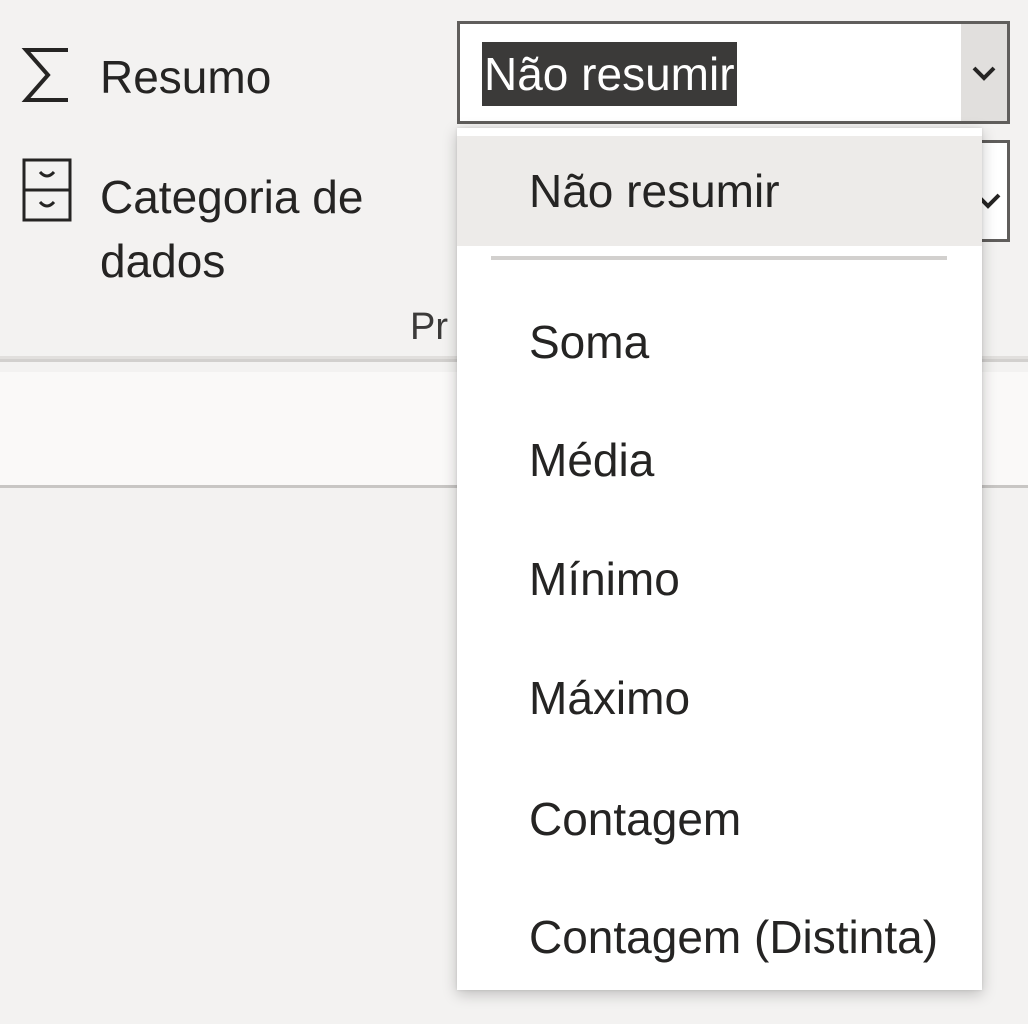  I want to click on option-contagem: Contagem, so click(719, 819).